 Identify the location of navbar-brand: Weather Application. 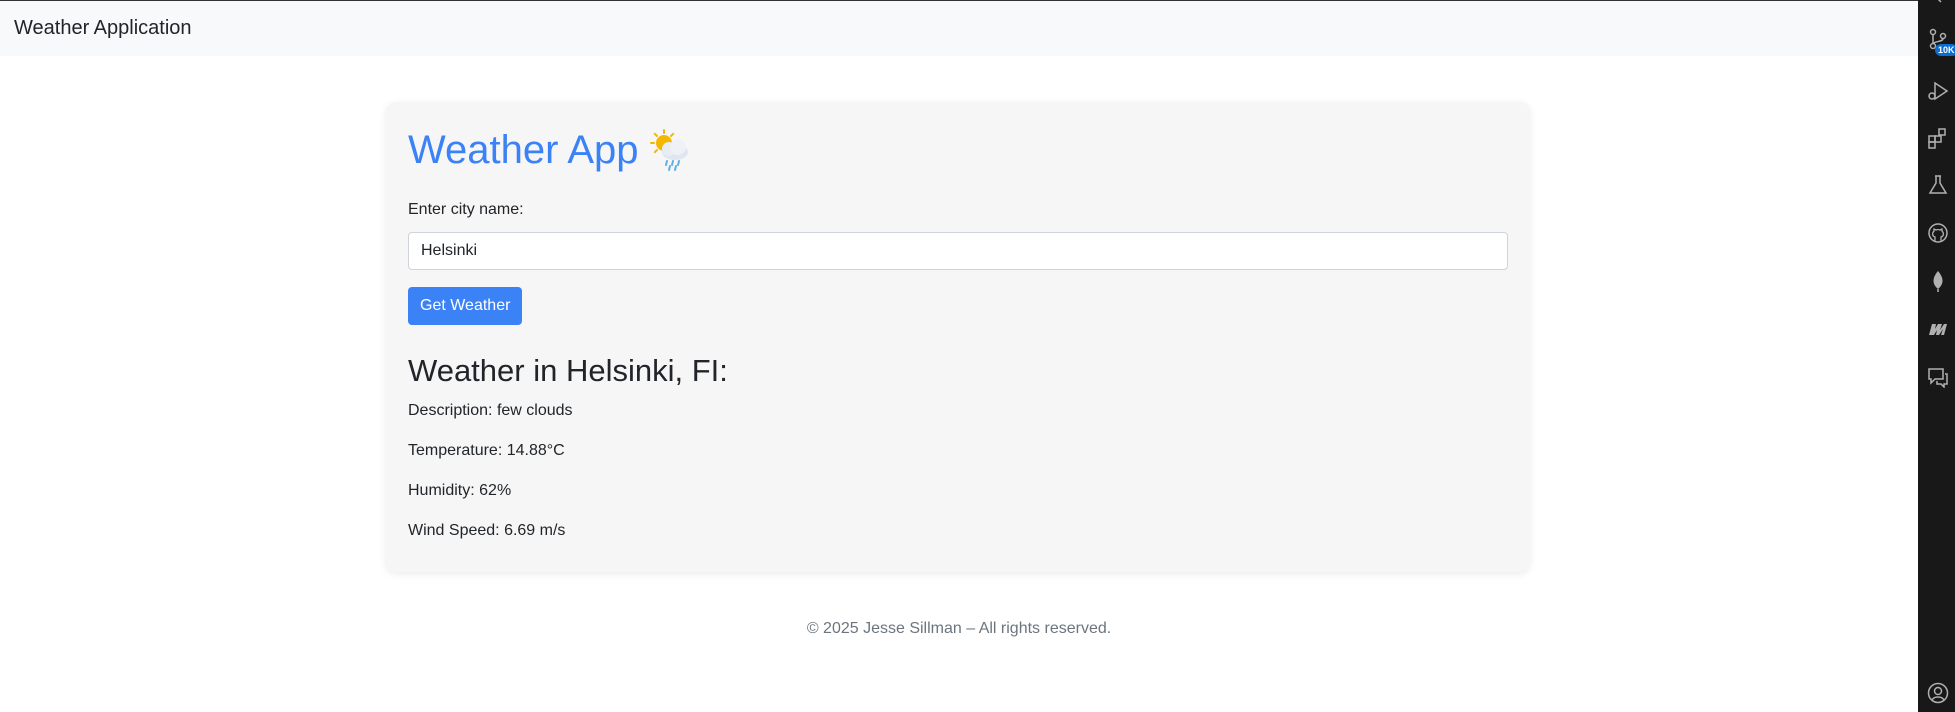
(103, 28).